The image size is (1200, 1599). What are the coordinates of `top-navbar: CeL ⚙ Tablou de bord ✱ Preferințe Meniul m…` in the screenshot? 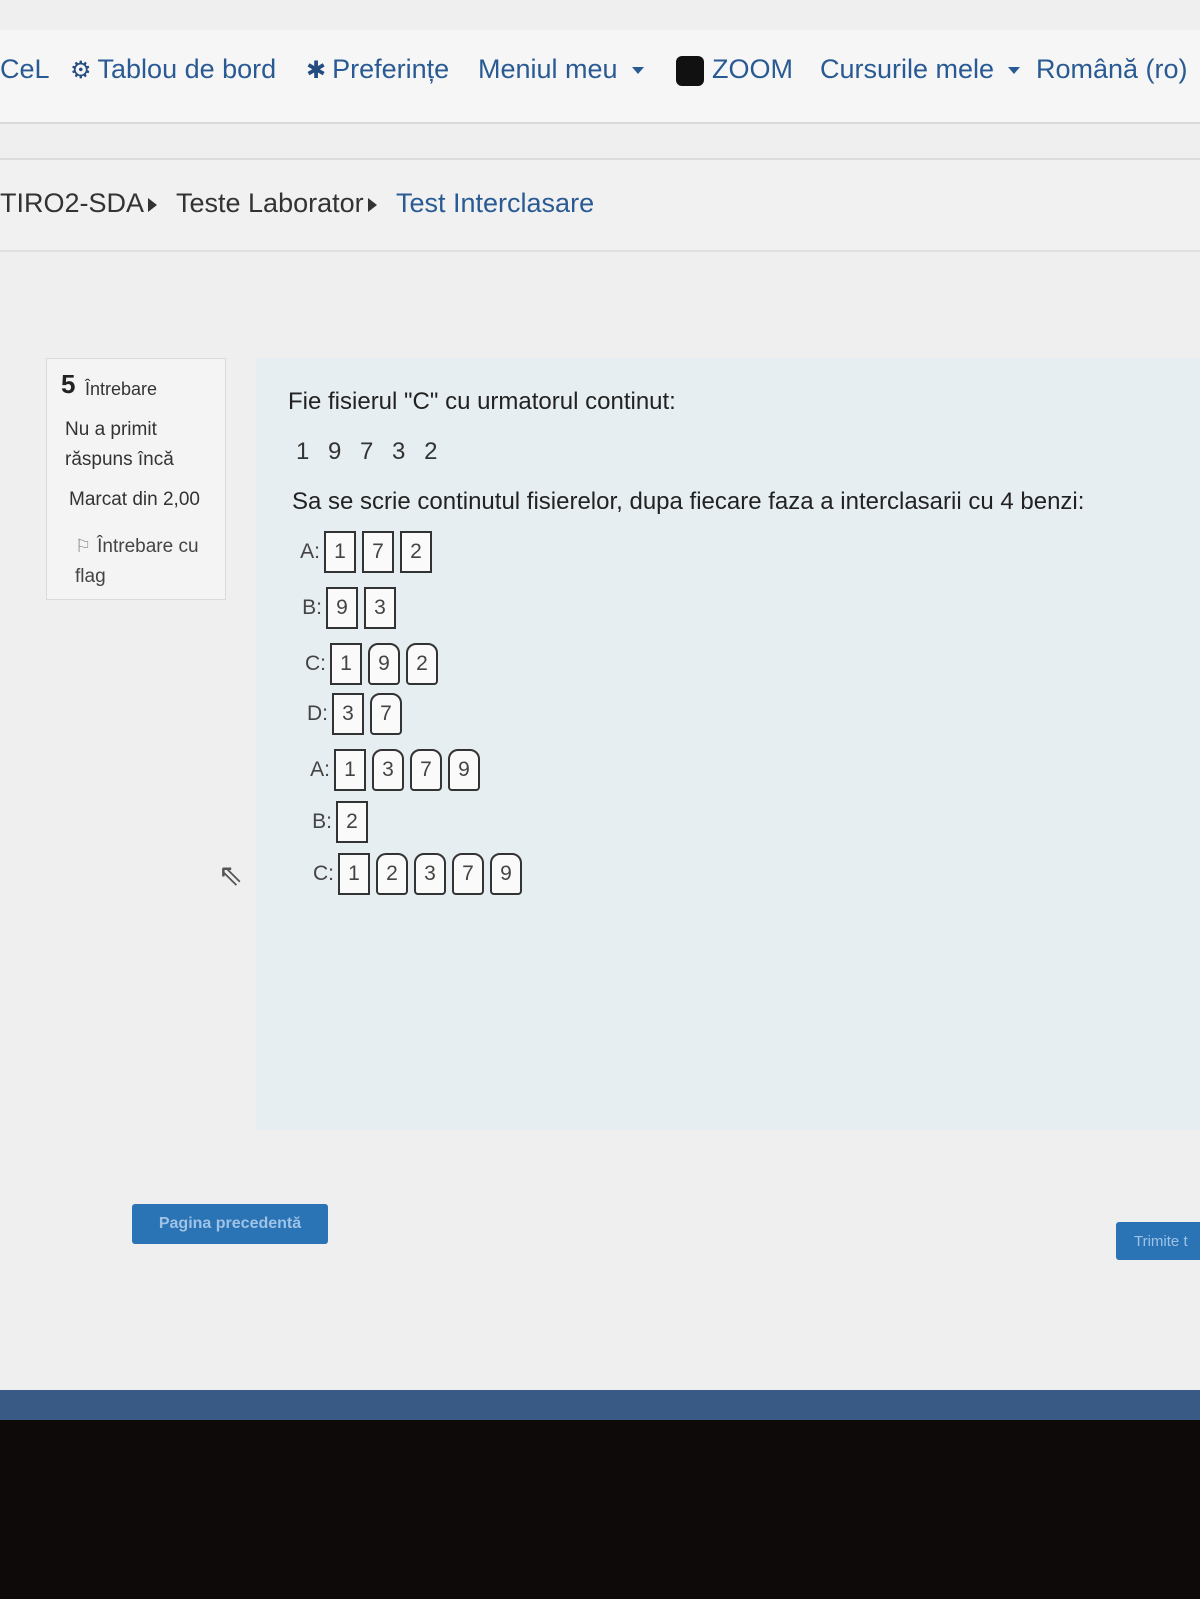 It's located at (600, 77).